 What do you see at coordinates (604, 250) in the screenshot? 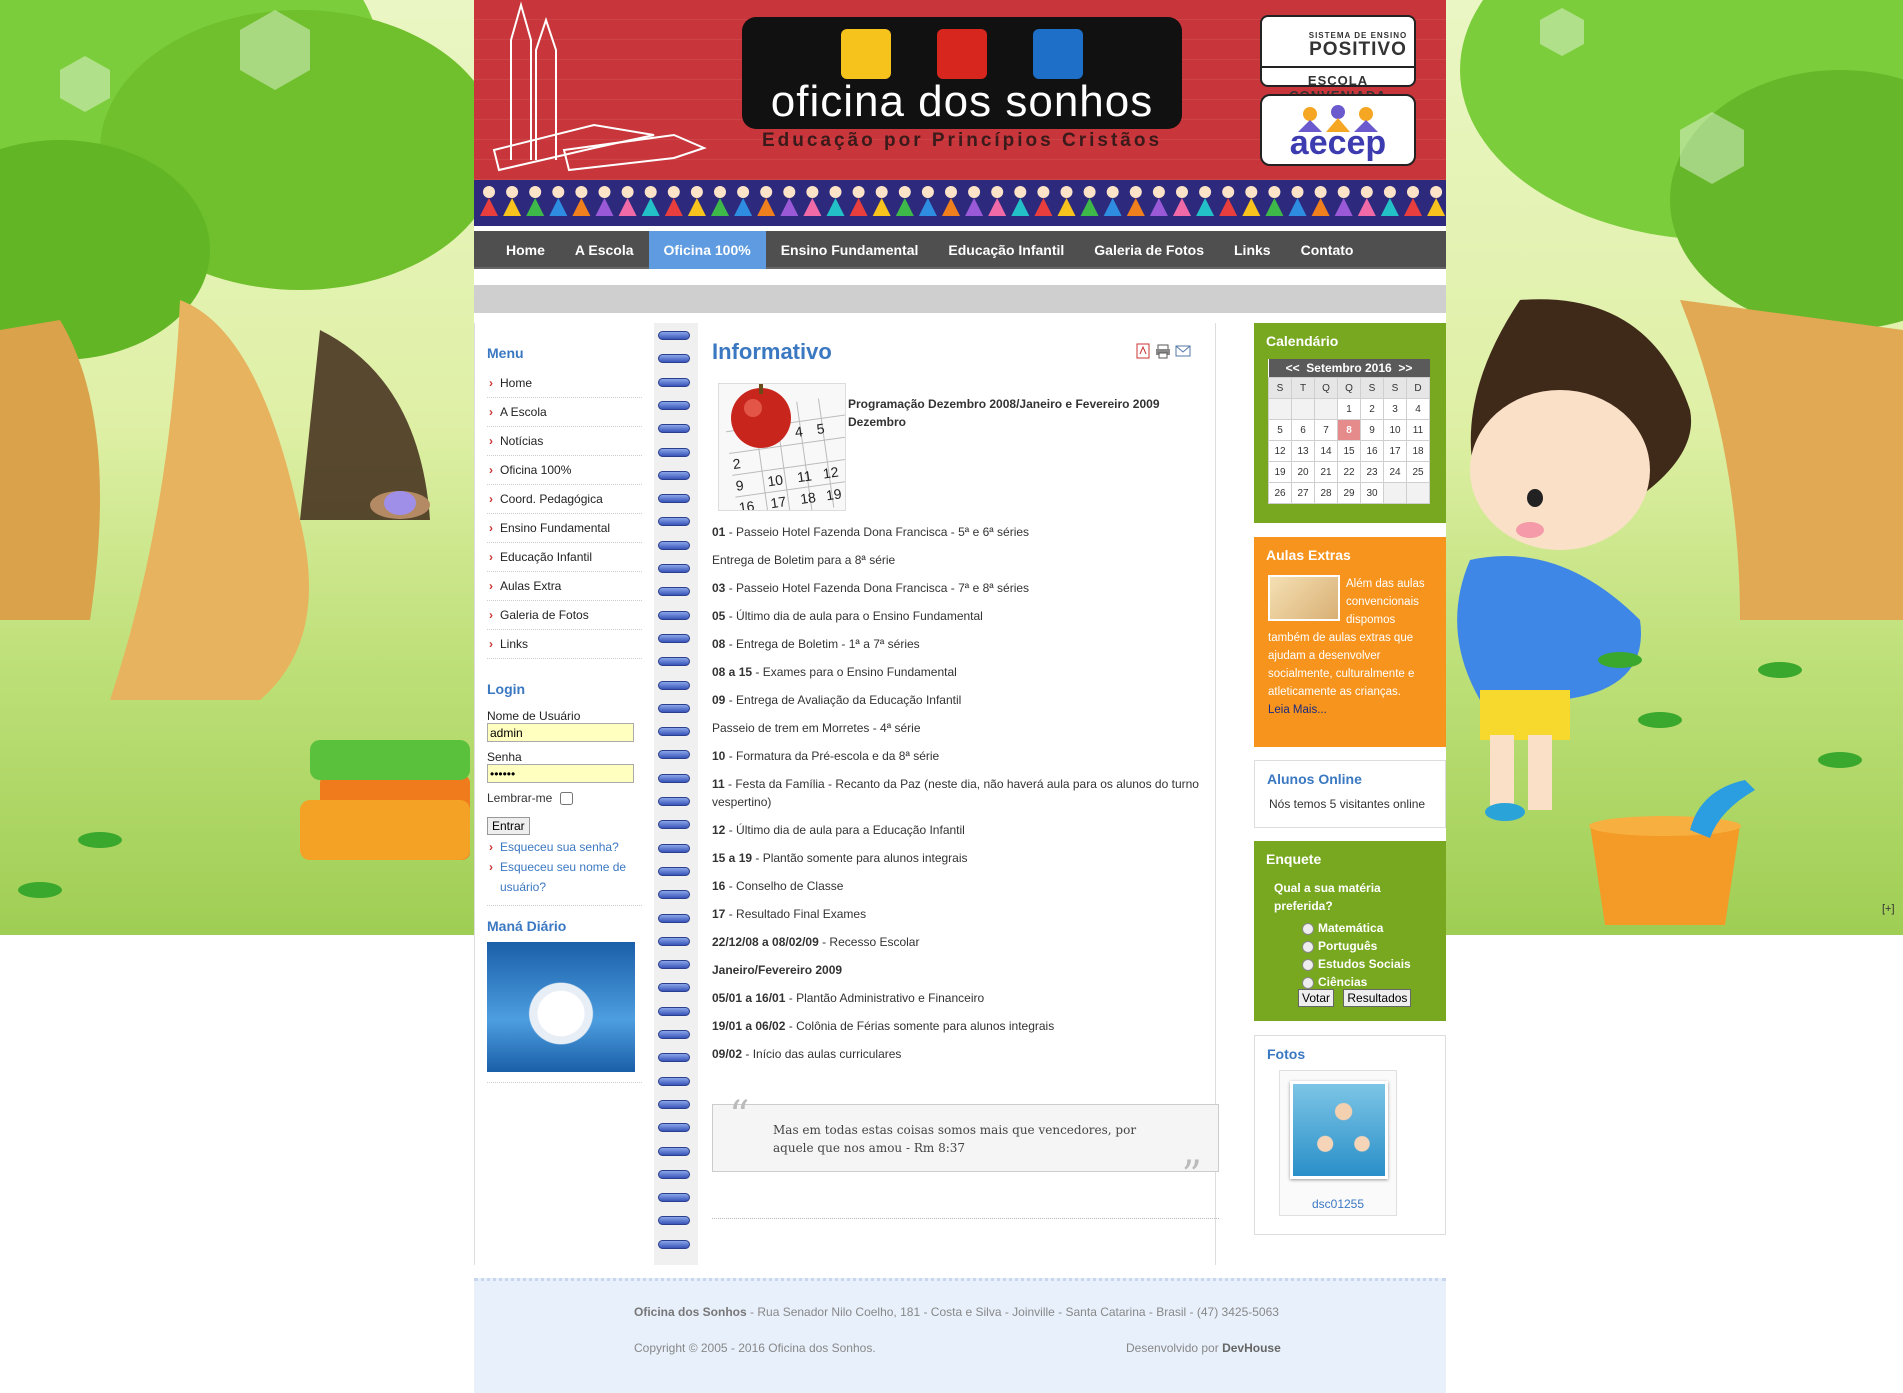
I see `nav-item: A Escola` at bounding box center [604, 250].